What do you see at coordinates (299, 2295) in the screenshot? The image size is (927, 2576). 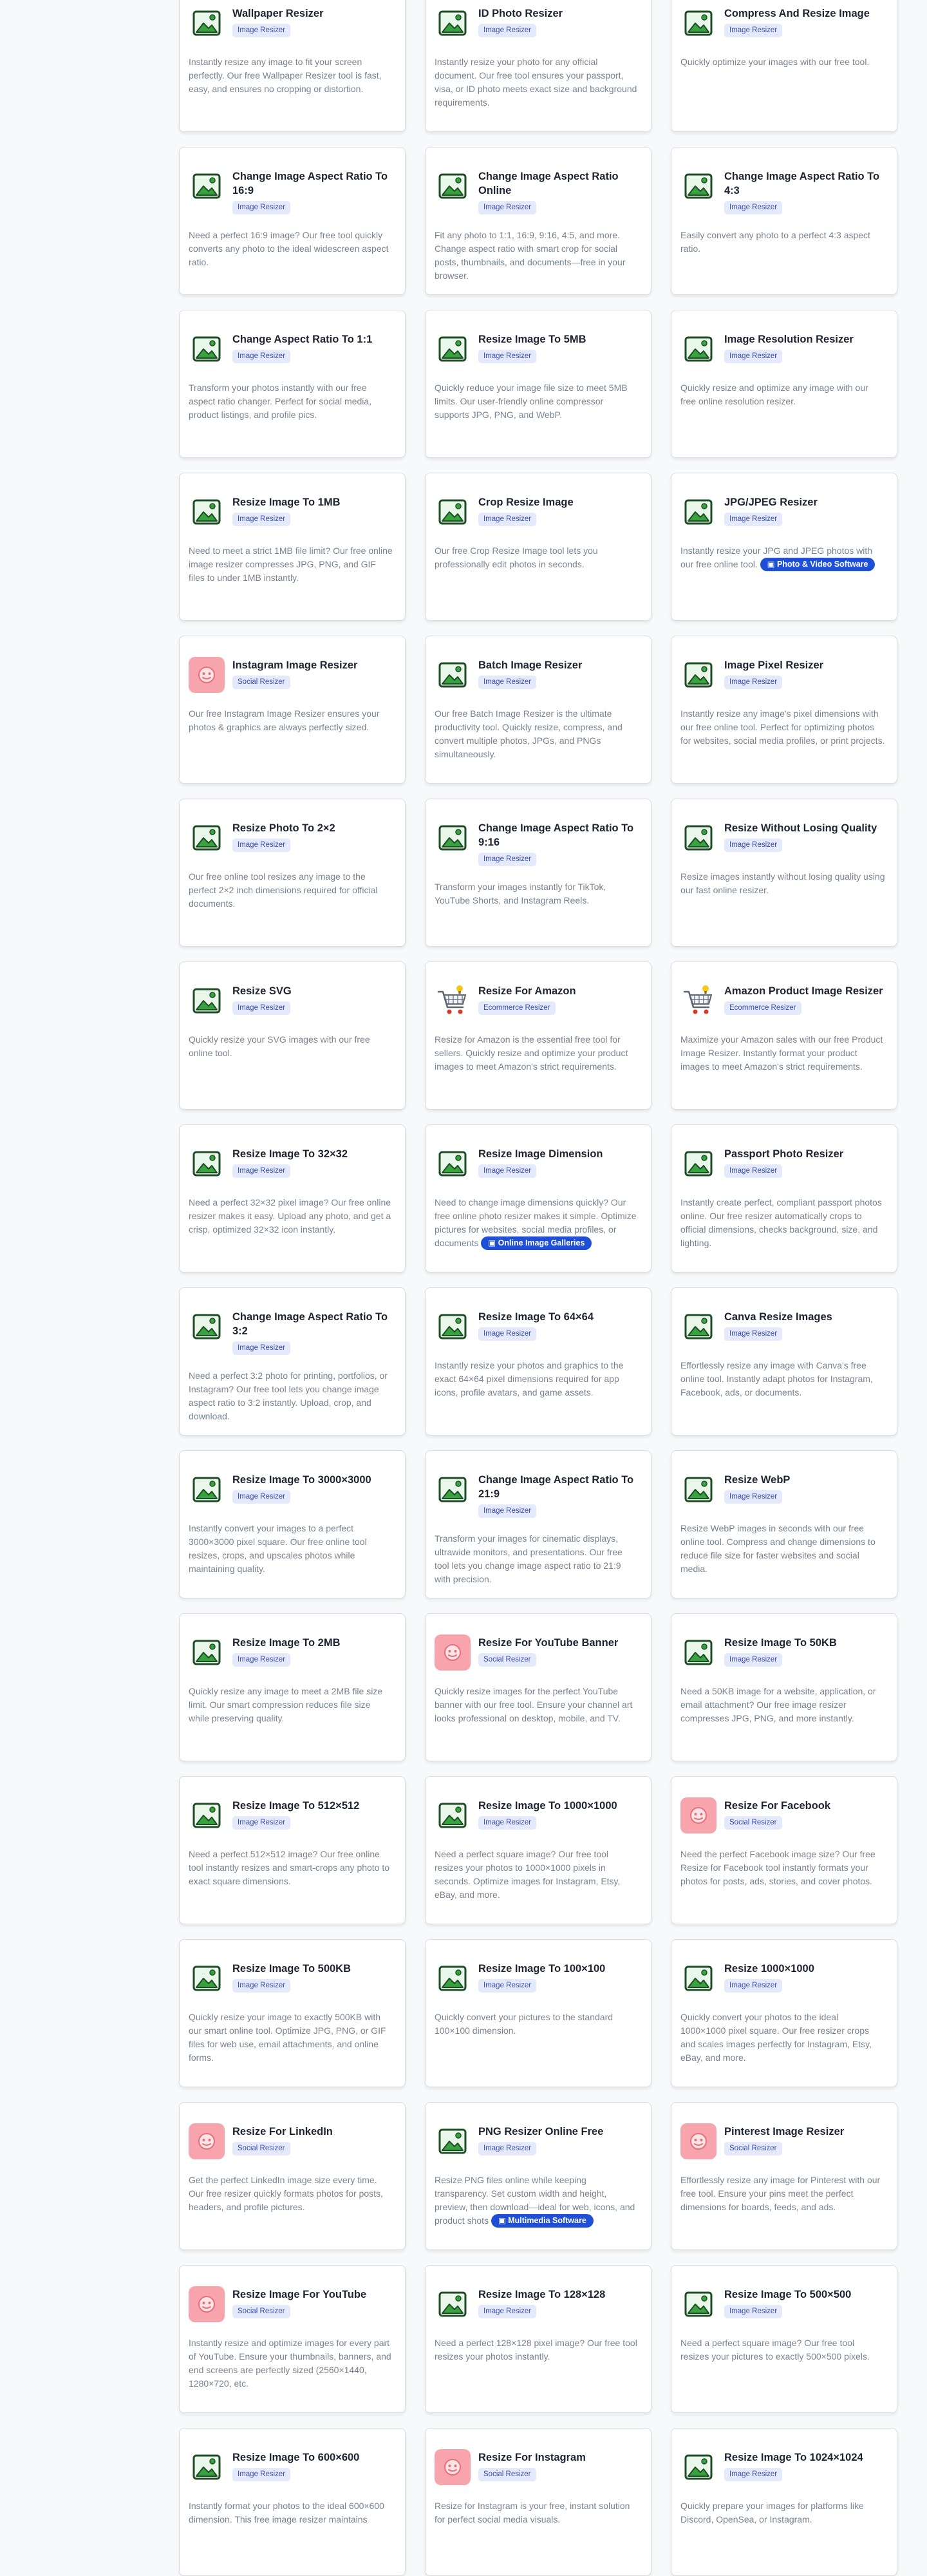 I see `tool-card-title: Resize Image For YouTube` at bounding box center [299, 2295].